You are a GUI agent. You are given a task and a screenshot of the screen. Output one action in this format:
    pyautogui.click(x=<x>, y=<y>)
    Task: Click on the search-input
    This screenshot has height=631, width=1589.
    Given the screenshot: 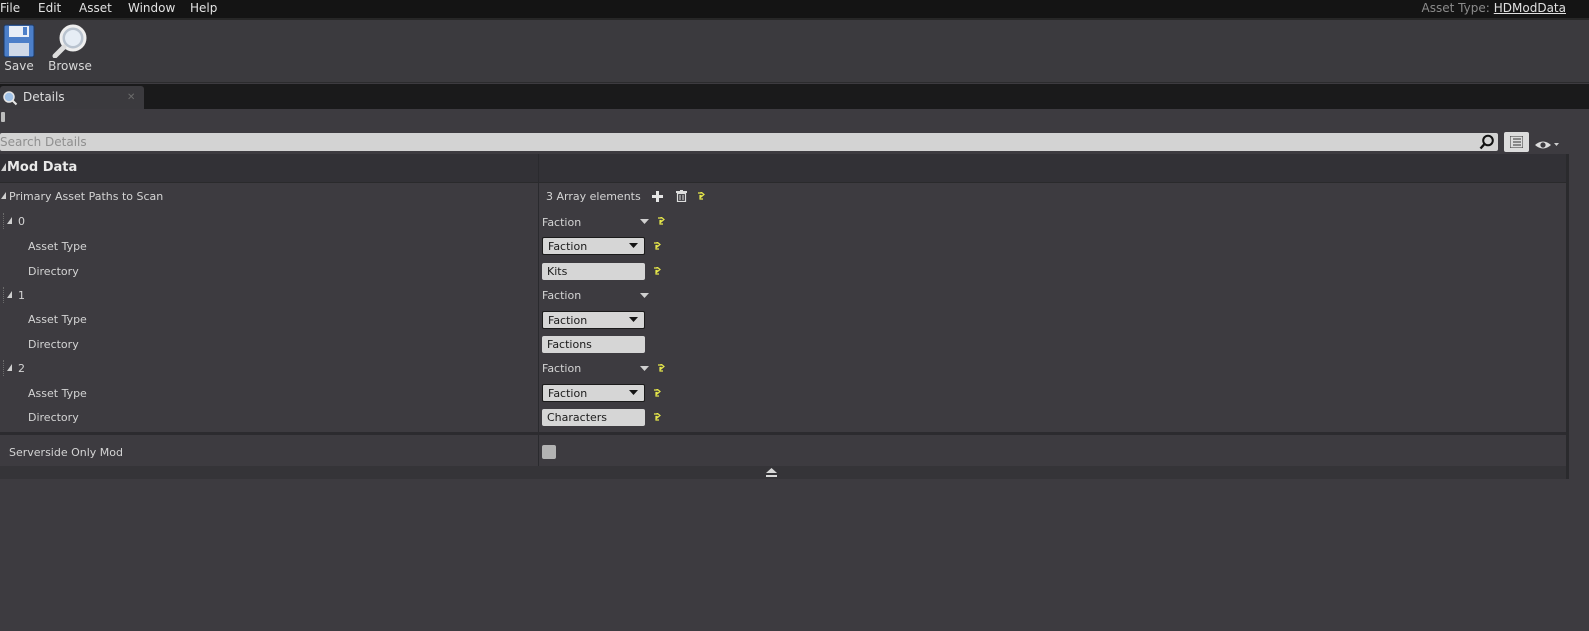 What is the action you would take?
    pyautogui.click(x=735, y=142)
    